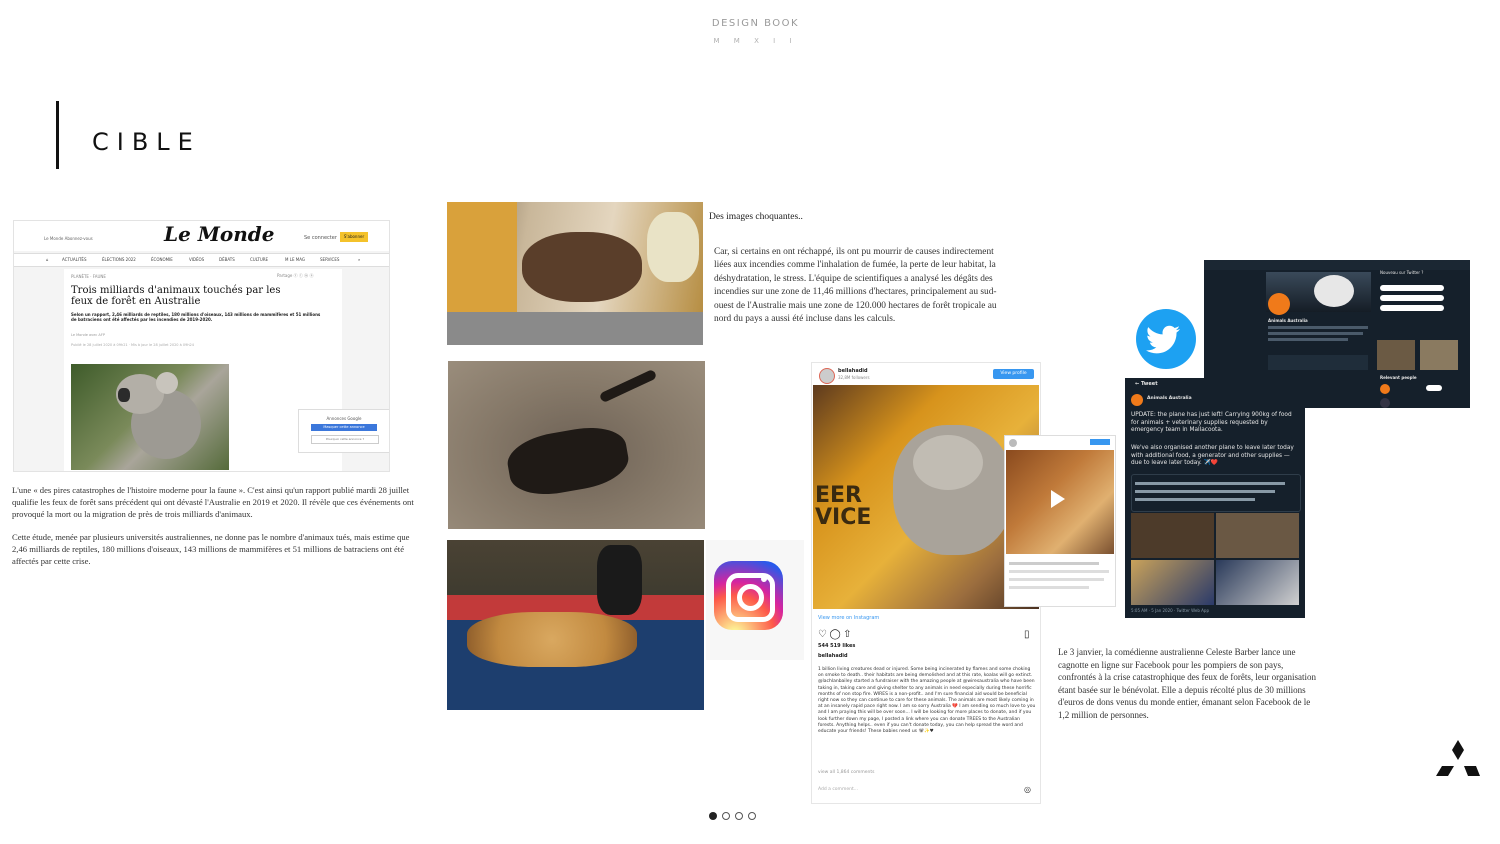 The height and width of the screenshot is (844, 1500). What do you see at coordinates (162, 259) in the screenshot?
I see `lemonde-nav-item: ÉCONOMIE` at bounding box center [162, 259].